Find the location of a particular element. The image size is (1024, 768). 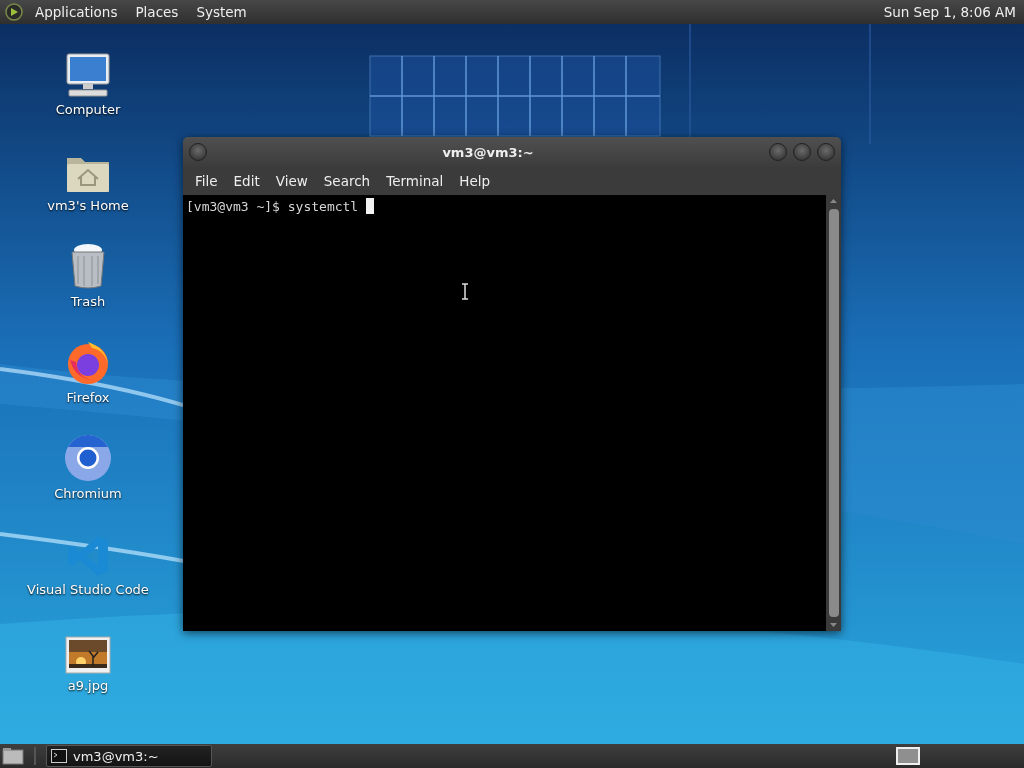

clock: Sun Sep 1, 8:06 AM is located at coordinates (951, 12).